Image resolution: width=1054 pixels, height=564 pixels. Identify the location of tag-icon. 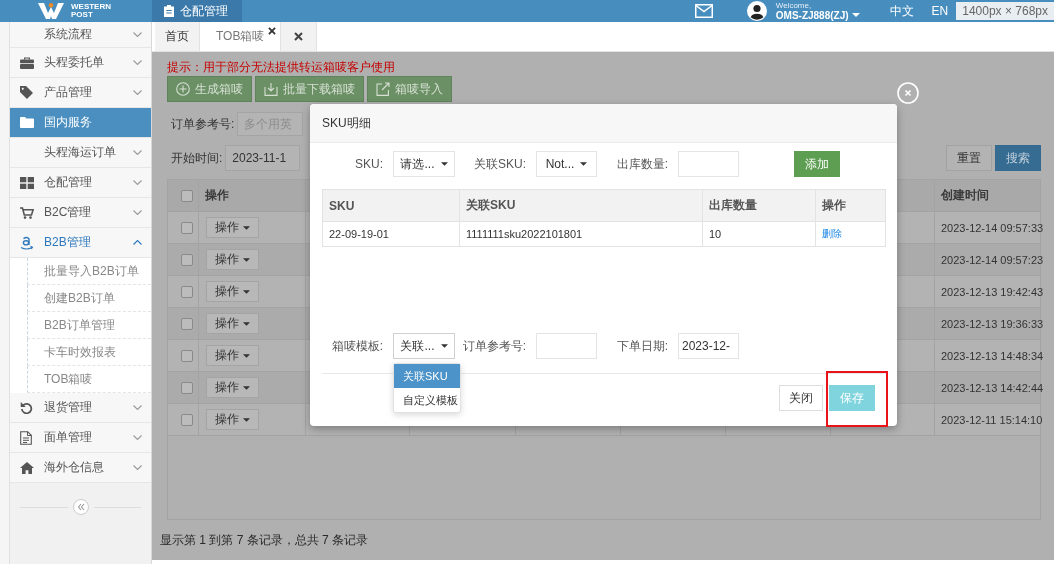
(26, 92).